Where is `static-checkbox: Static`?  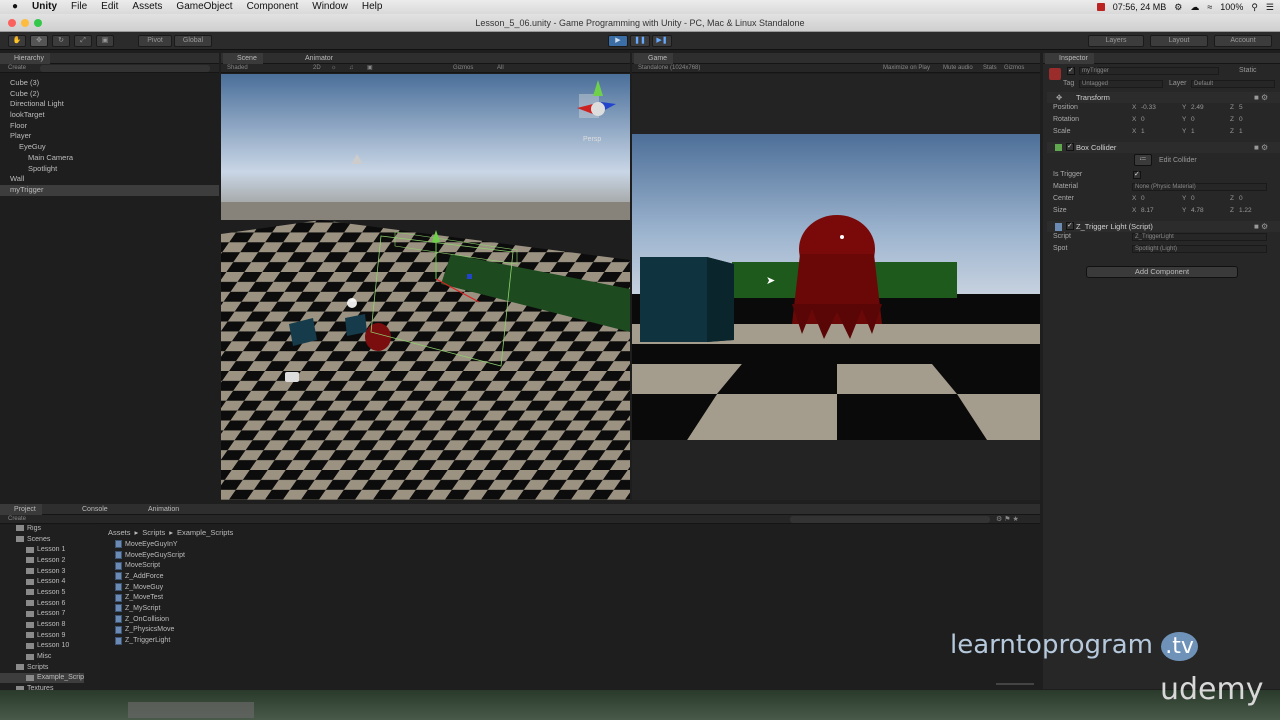
static-checkbox: Static is located at coordinates (1248, 70).